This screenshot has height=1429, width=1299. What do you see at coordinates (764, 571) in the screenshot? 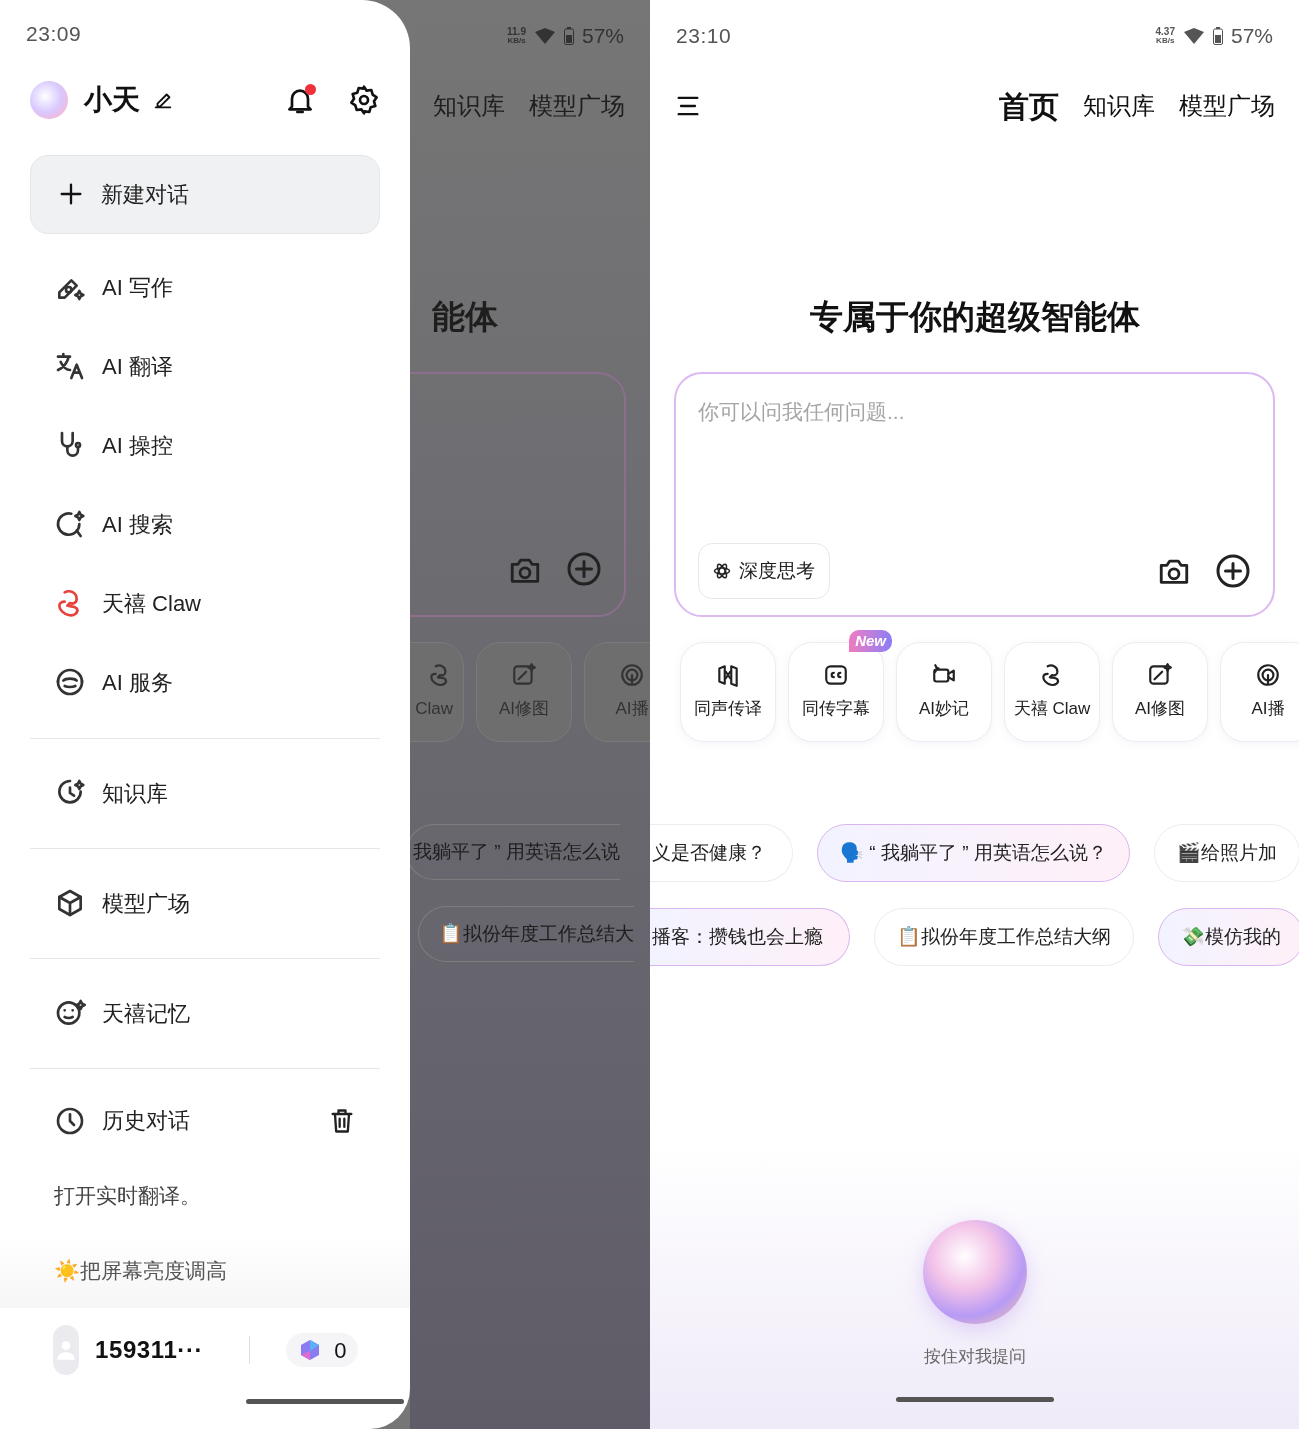
I see `deep-think-button: 深度思考` at bounding box center [764, 571].